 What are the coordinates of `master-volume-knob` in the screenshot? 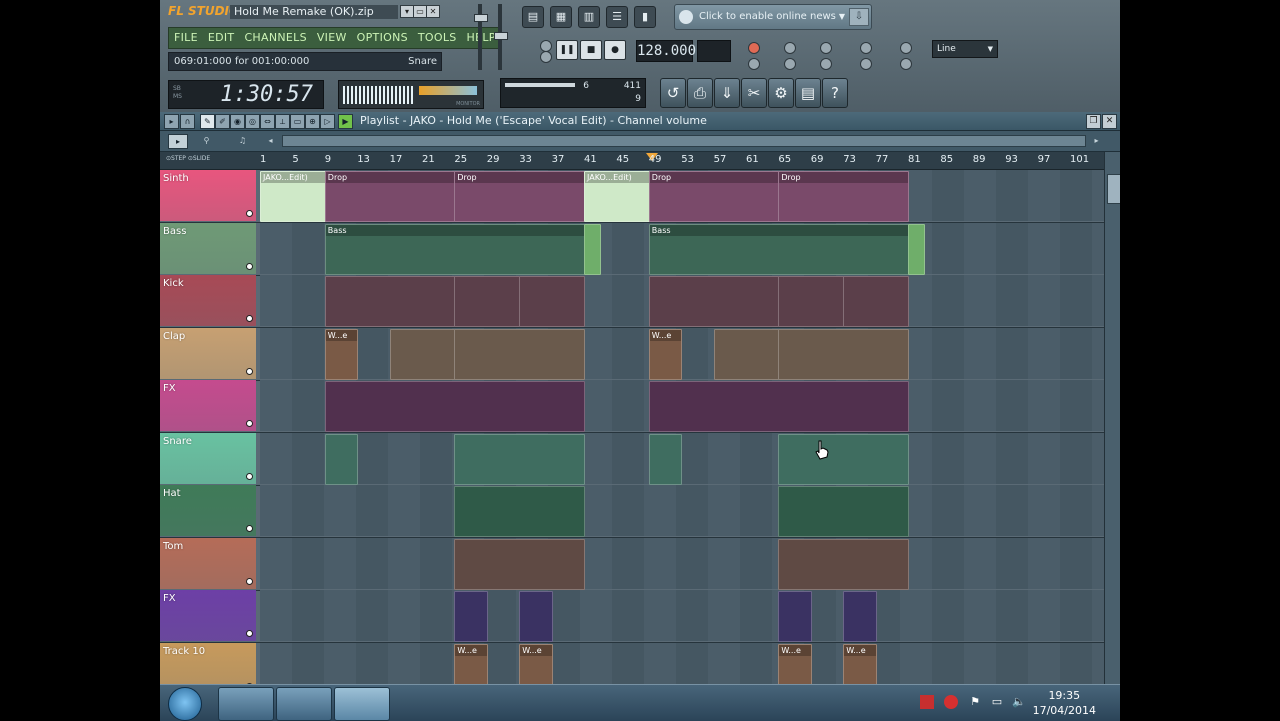 It's located at (481, 18).